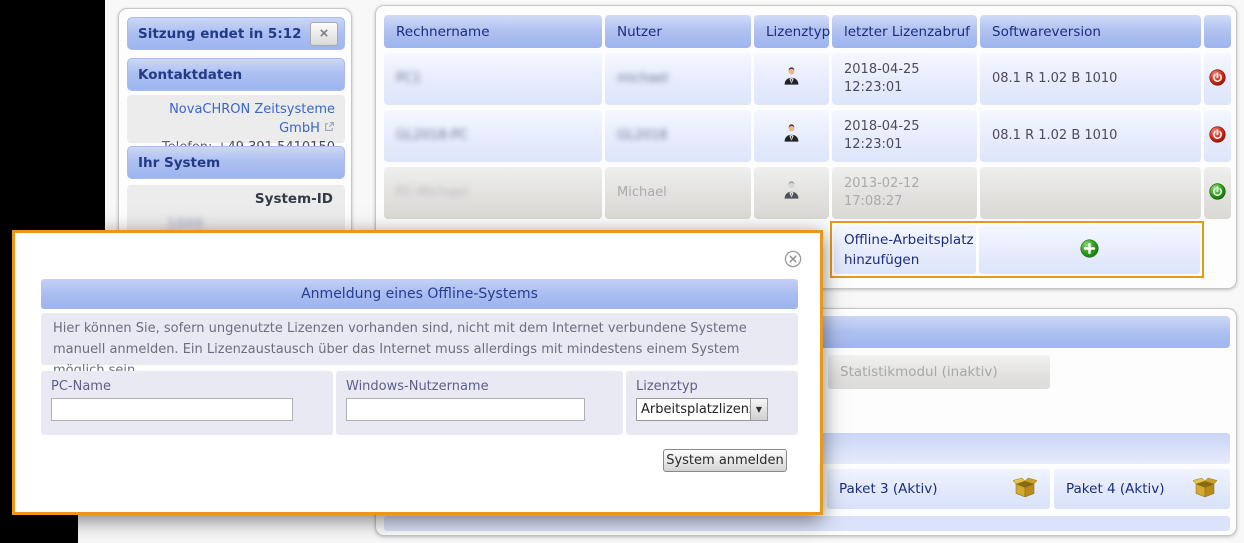 This screenshot has height=543, width=1244. I want to click on add-icon, so click(1089, 249).